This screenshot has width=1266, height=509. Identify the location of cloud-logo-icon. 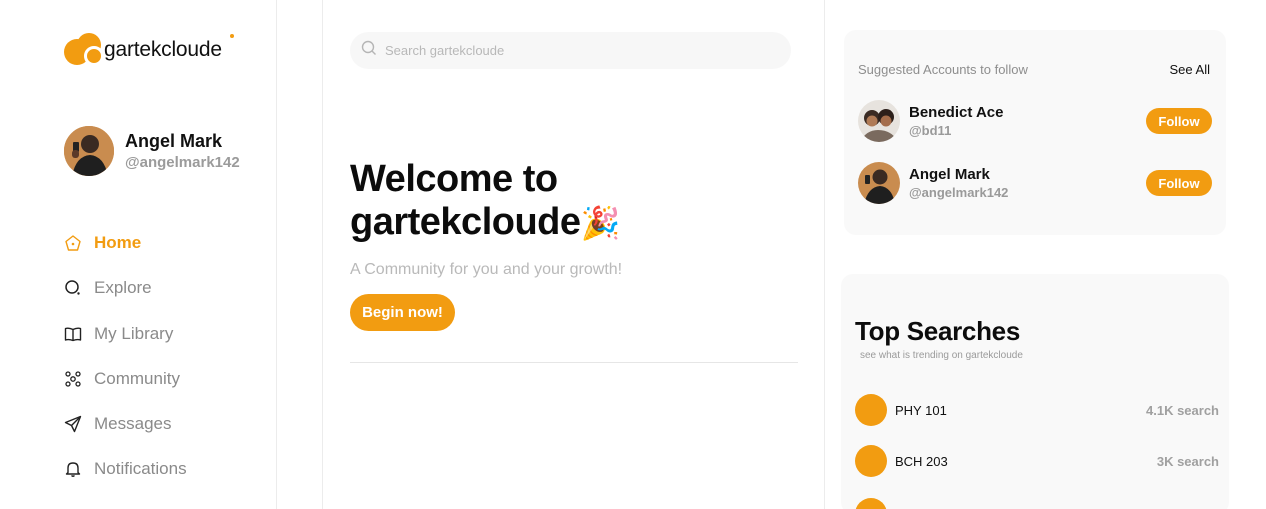
(84, 50).